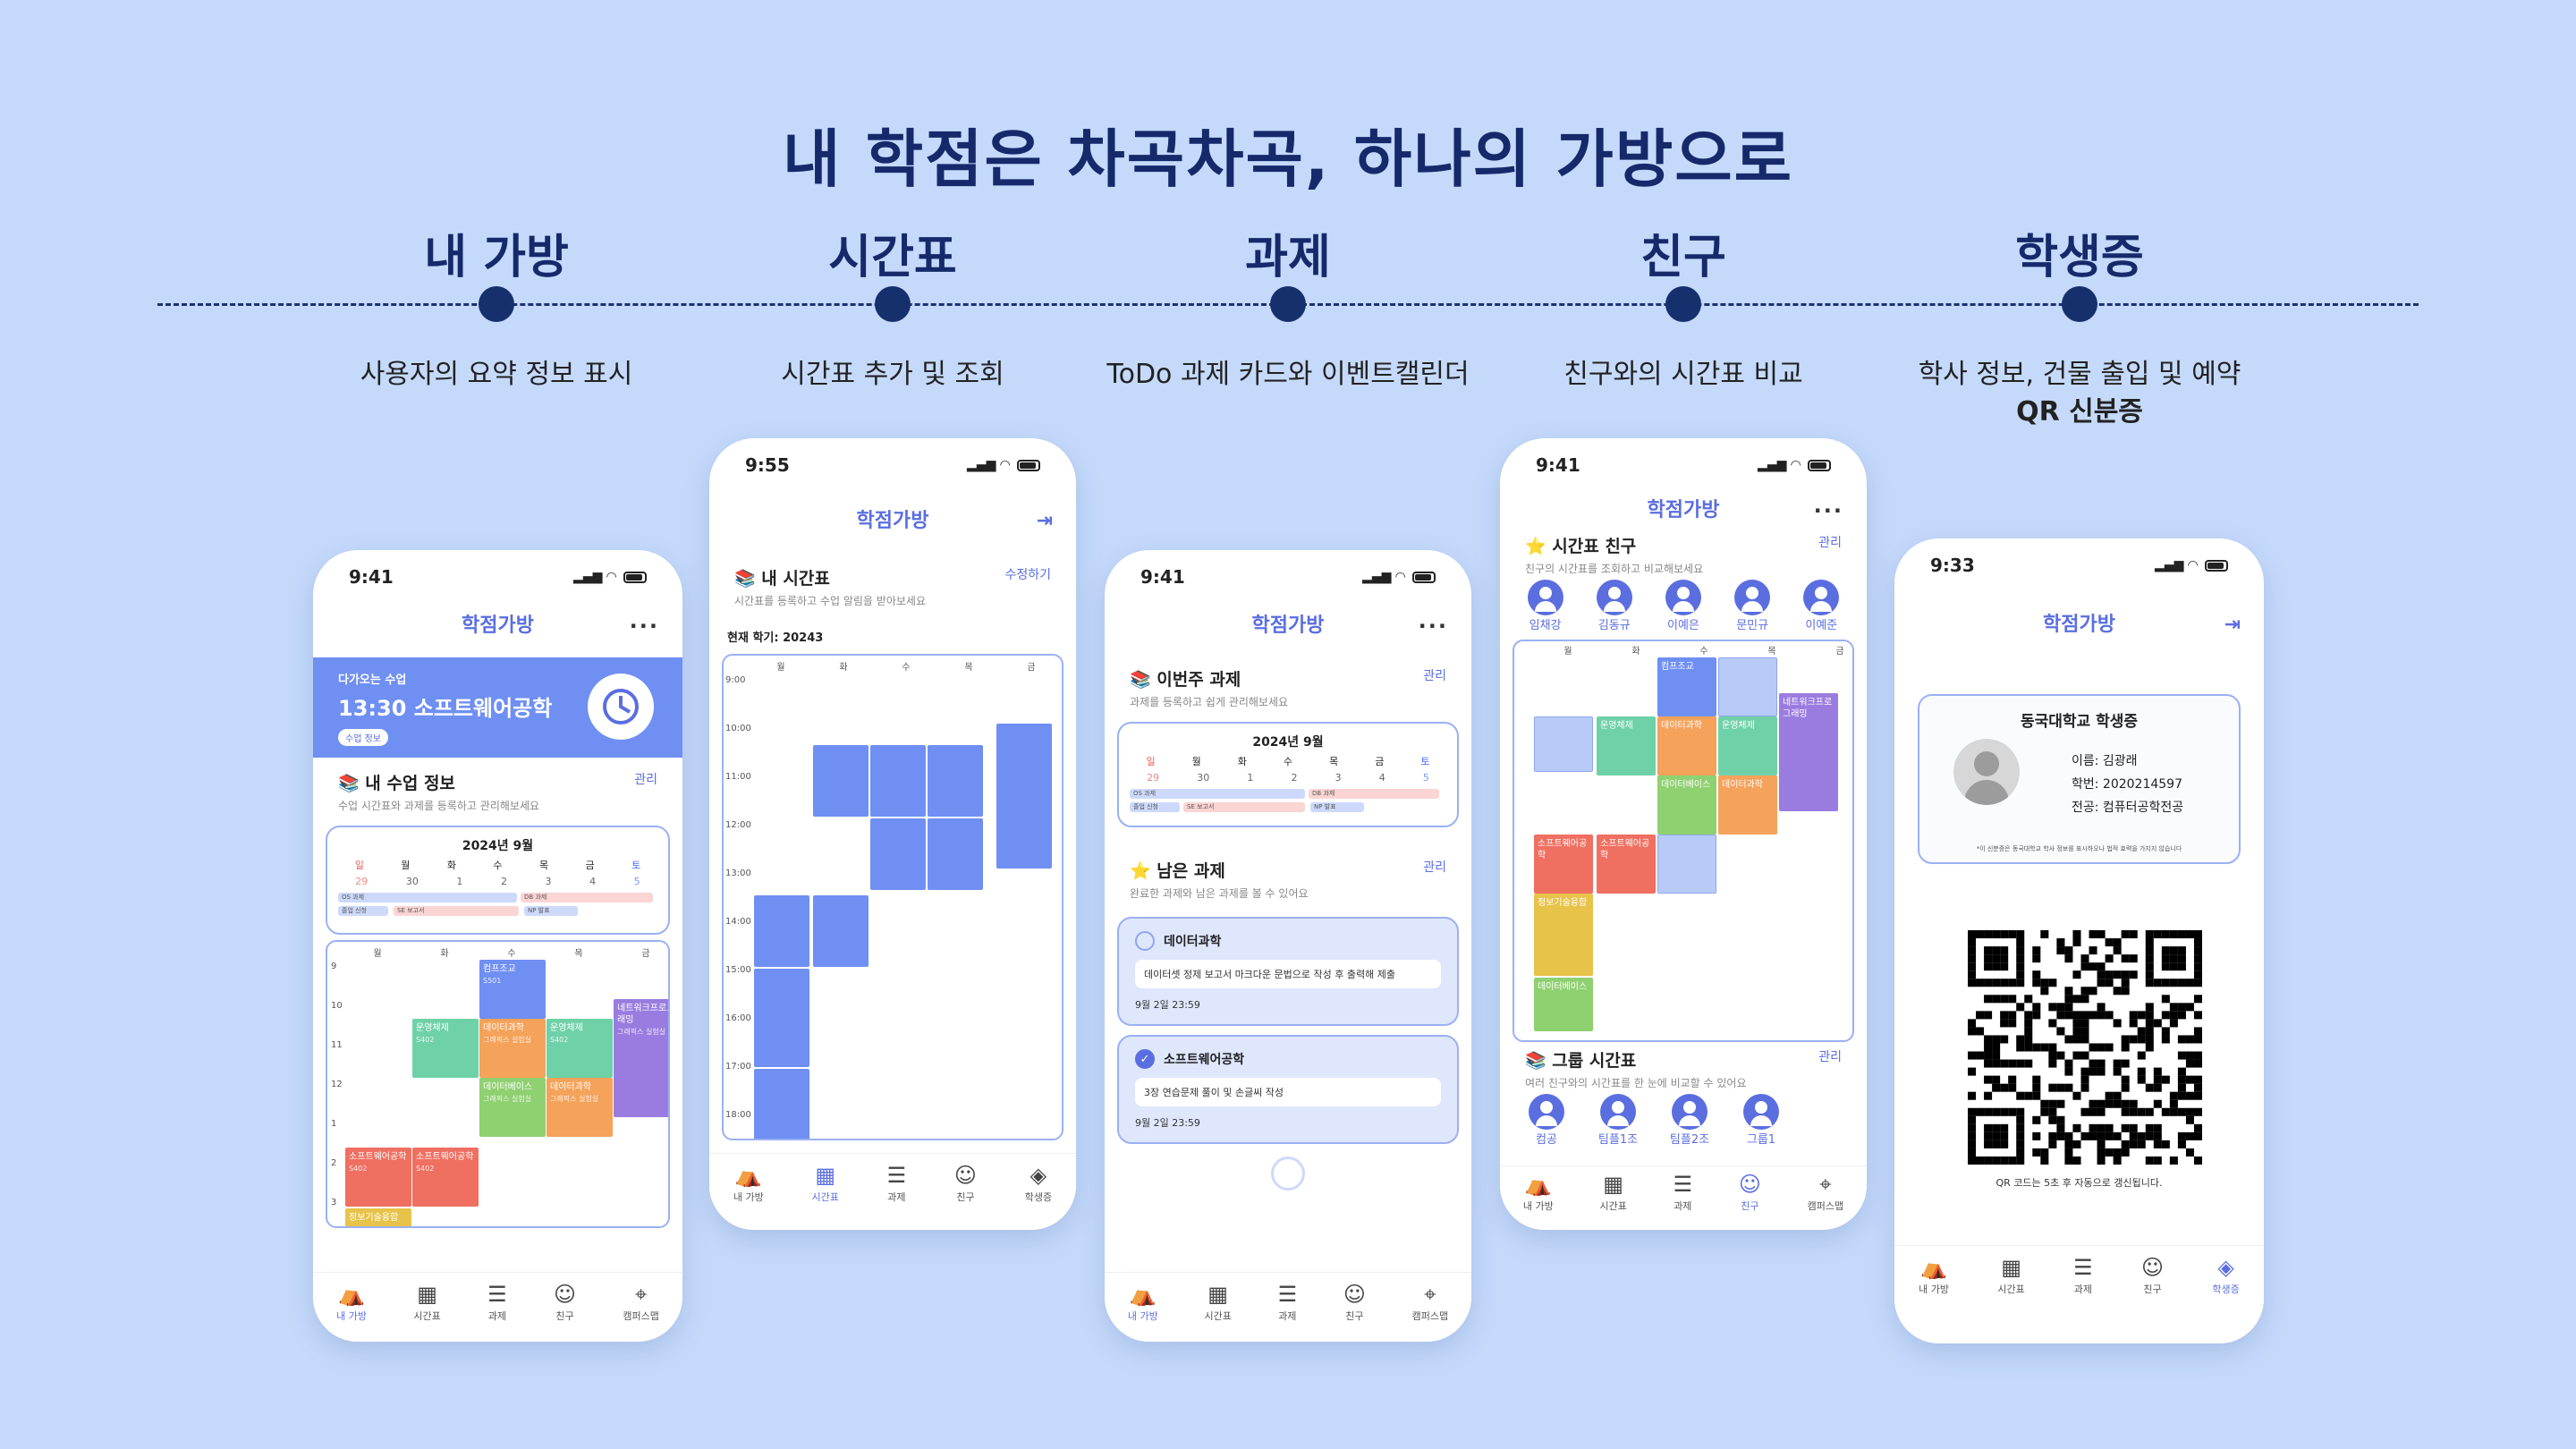  Describe the element at coordinates (641, 1058) in the screenshot. I see `class-block: 네트워크프로그래밍 그래픽스 실험실` at that location.